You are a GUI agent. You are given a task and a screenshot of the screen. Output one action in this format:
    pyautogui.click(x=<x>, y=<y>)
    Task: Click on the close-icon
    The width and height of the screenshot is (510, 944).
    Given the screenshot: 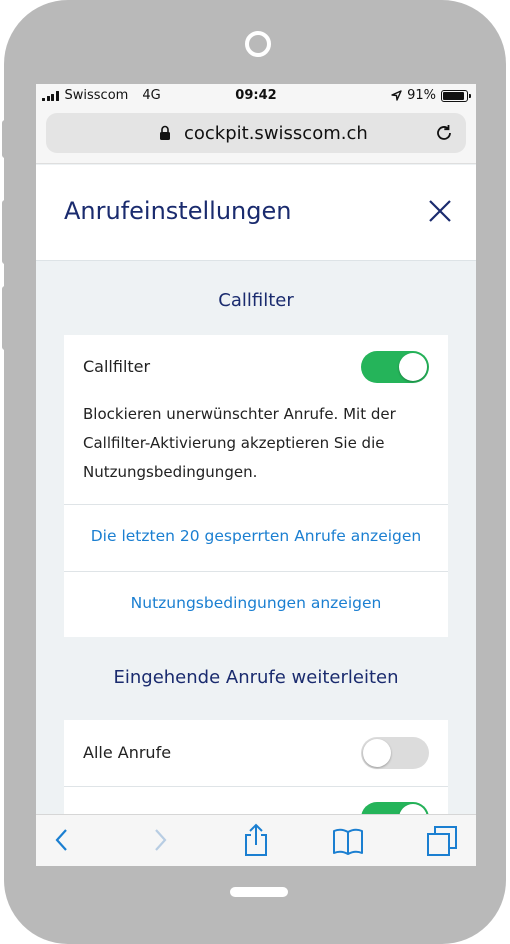 What is the action you would take?
    pyautogui.click(x=440, y=211)
    